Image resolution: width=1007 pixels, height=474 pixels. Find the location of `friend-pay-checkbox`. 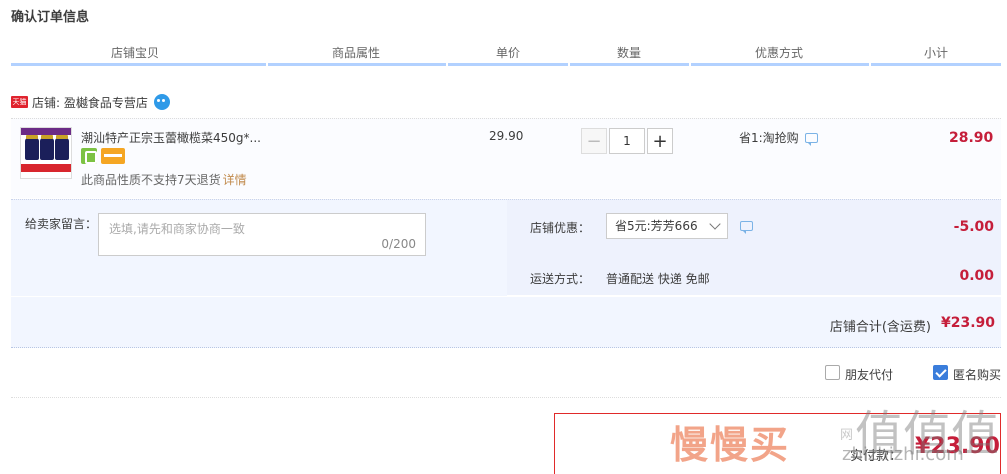

friend-pay-checkbox is located at coordinates (832, 372).